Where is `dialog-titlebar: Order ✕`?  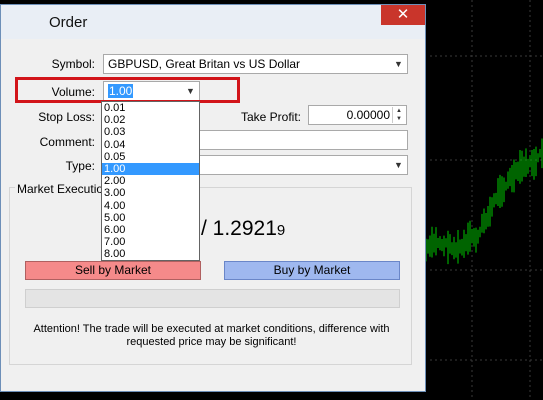
dialog-titlebar: Order ✕ is located at coordinates (213, 22).